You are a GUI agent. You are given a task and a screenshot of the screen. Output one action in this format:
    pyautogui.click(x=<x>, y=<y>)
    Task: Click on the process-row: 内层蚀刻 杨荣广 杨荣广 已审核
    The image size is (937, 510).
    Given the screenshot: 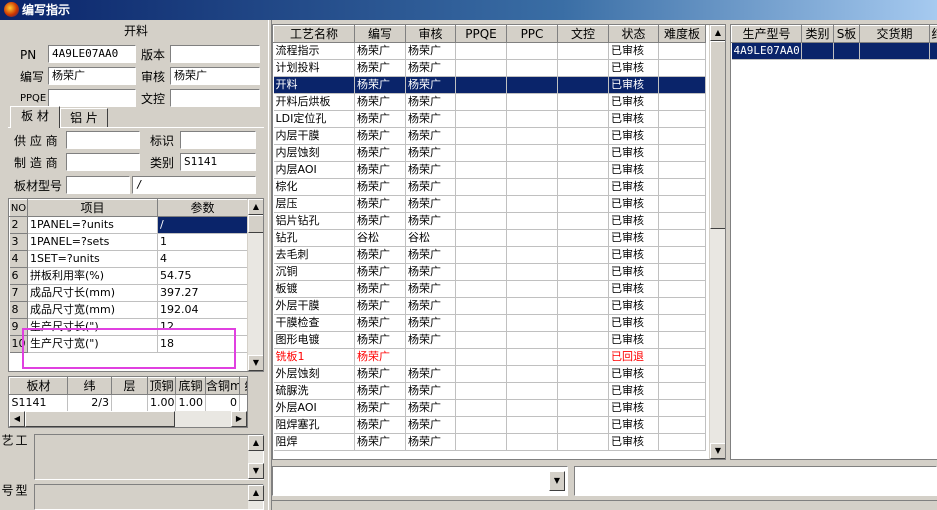 What is the action you would take?
    pyautogui.click(x=489, y=153)
    